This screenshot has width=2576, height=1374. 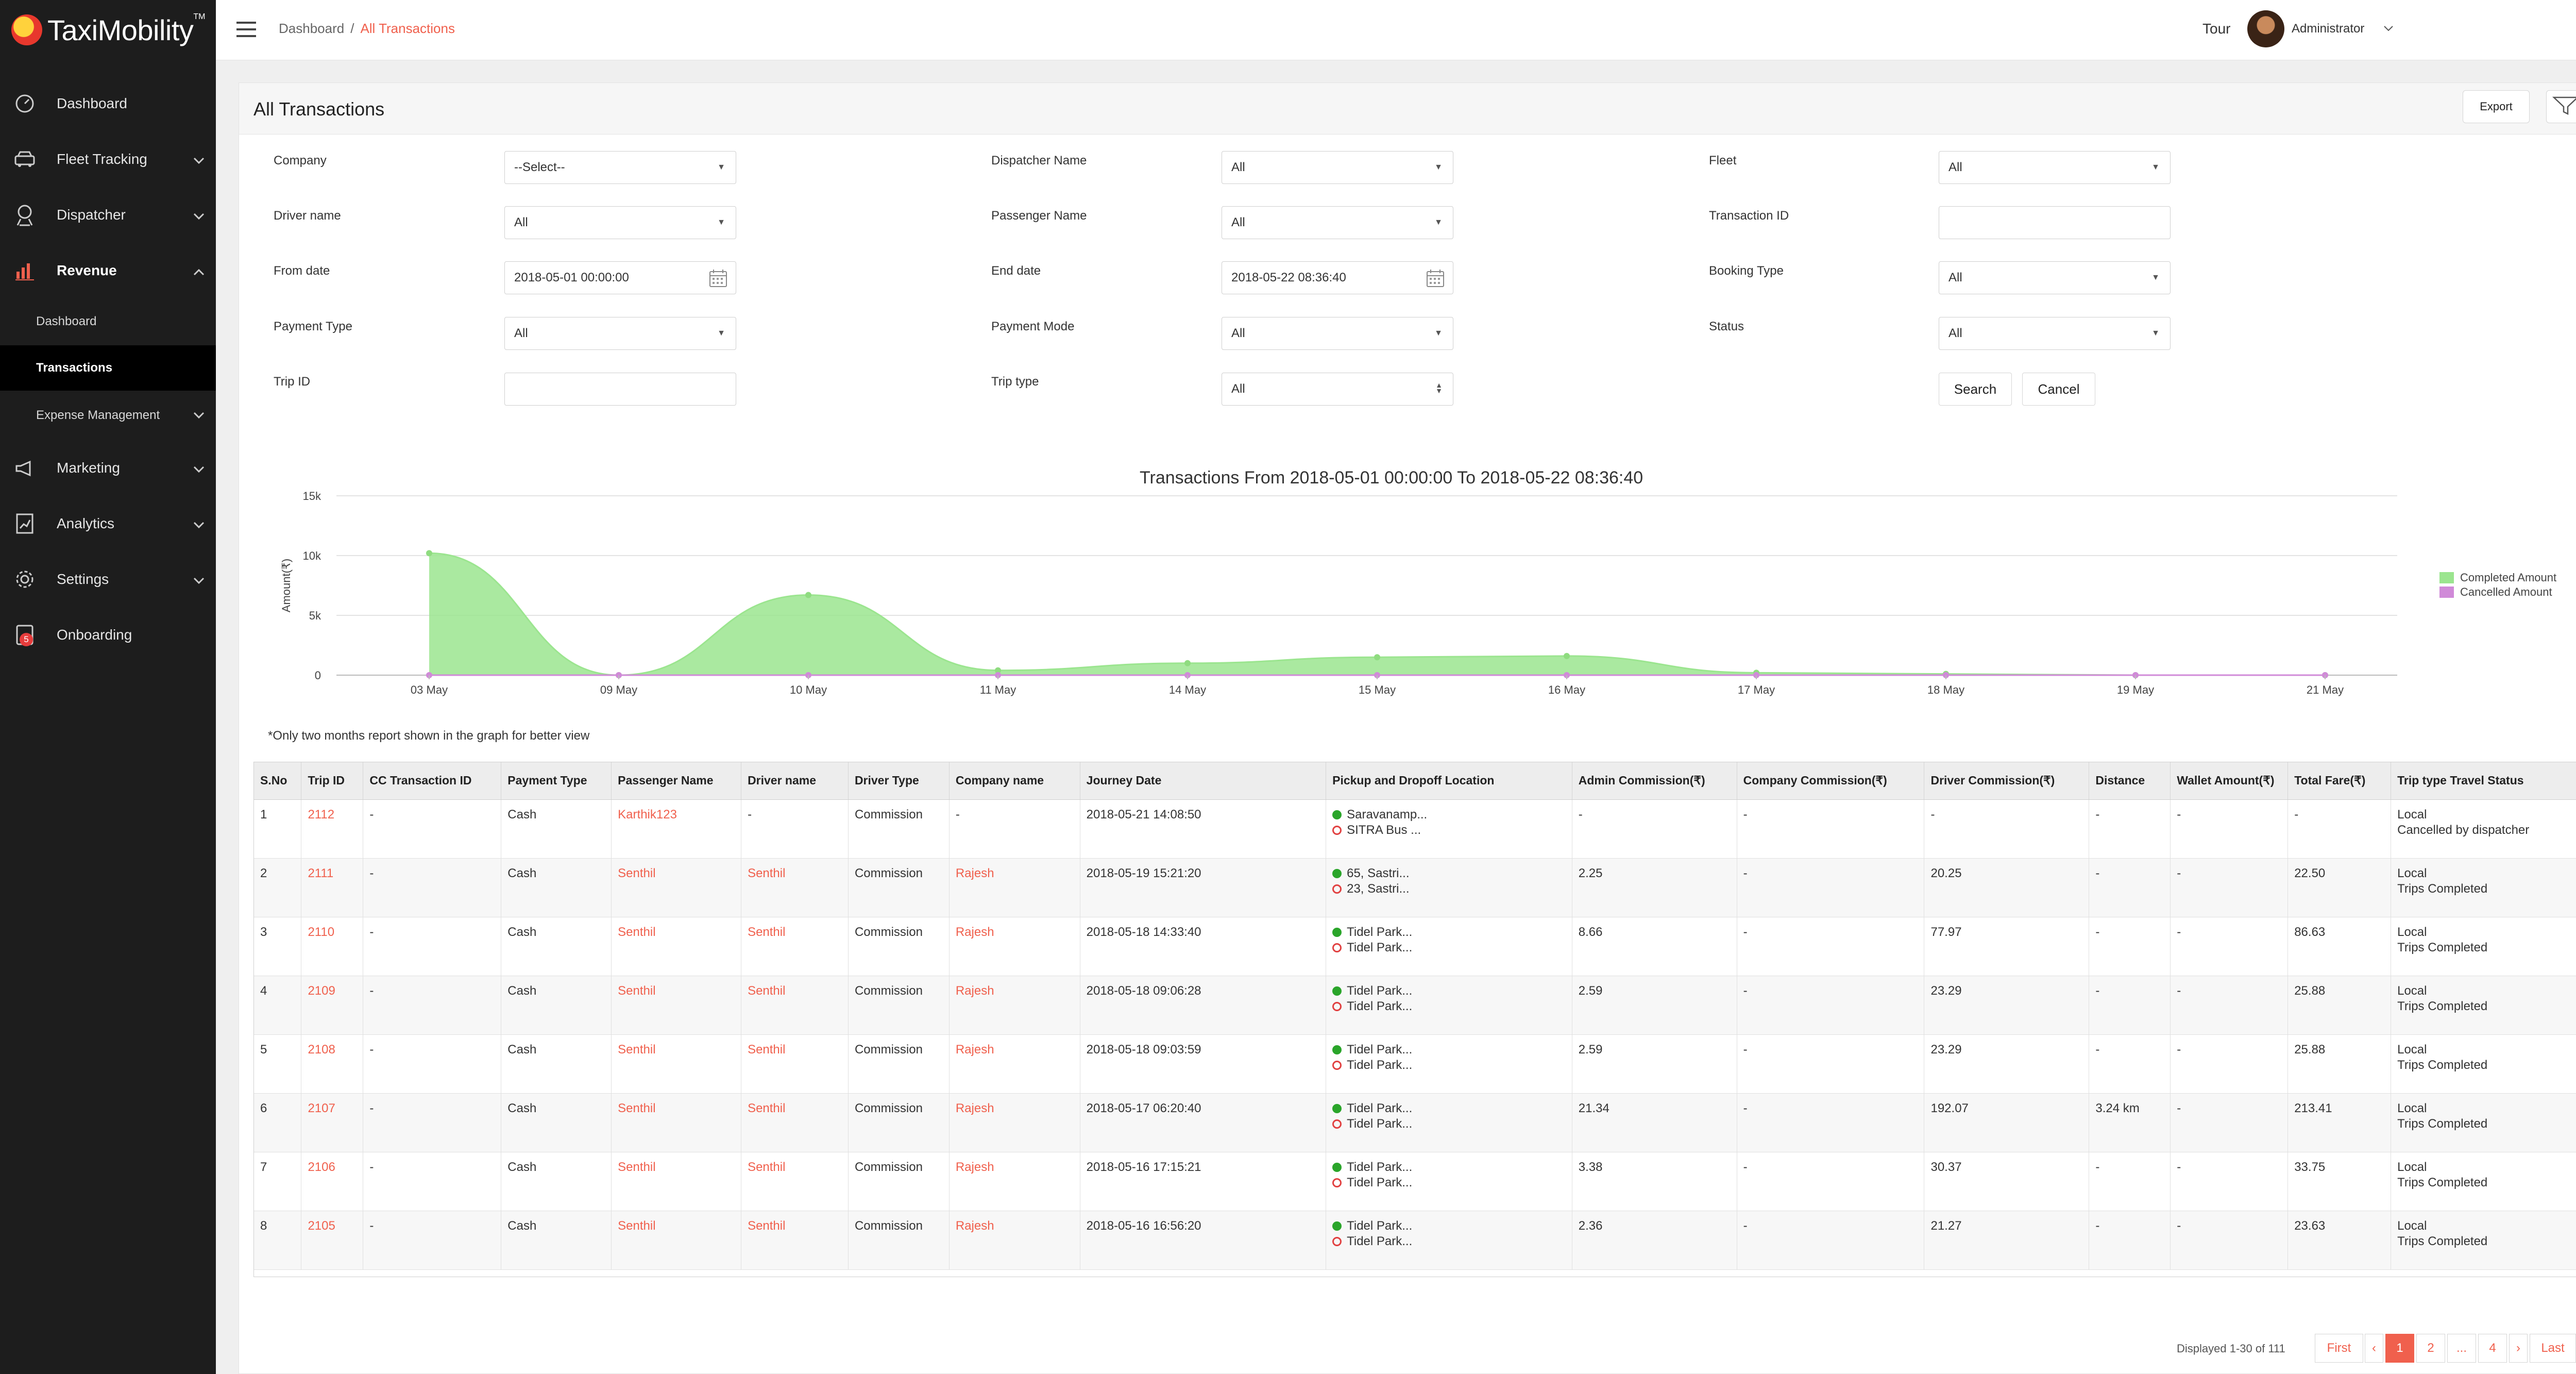 What do you see at coordinates (899, 781) in the screenshot?
I see `column-header: Driver Type` at bounding box center [899, 781].